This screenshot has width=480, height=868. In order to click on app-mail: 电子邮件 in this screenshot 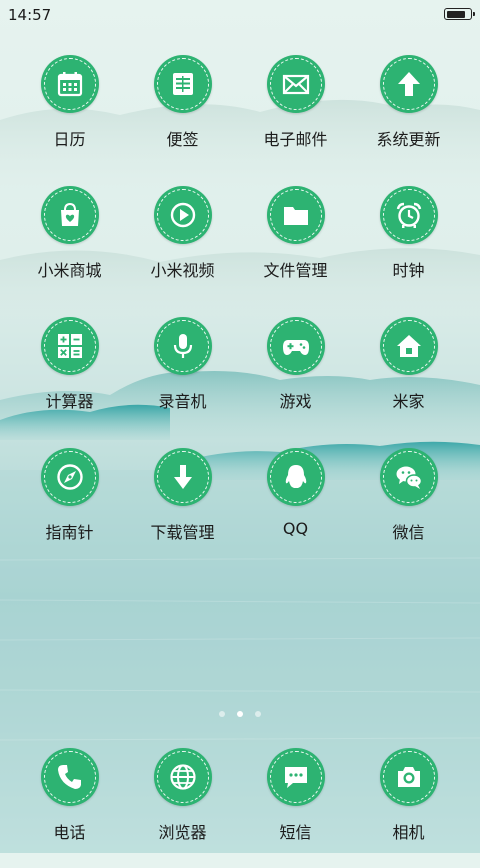, I will do `click(295, 102)`.